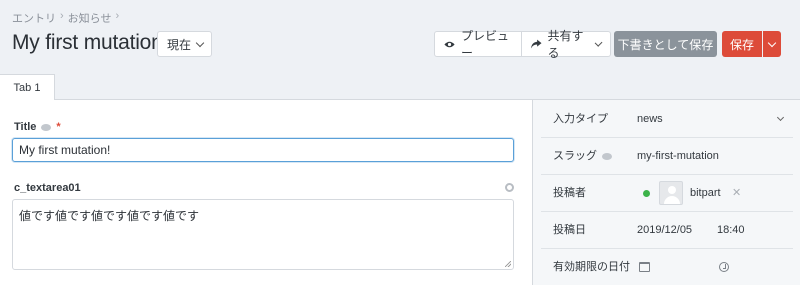 This screenshot has height=285, width=800. Describe the element at coordinates (591, 267) in the screenshot. I see `expiry-label: 有効期限の日付` at that location.